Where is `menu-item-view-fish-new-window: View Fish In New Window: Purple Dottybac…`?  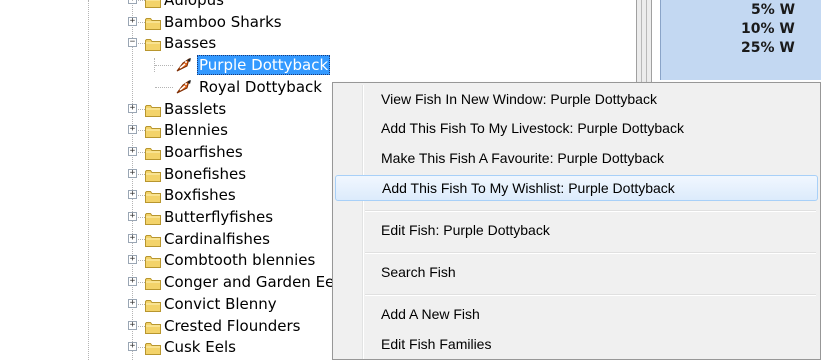
menu-item-view-fish-new-window: View Fish In New Window: Purple Dottybac… is located at coordinates (576, 99).